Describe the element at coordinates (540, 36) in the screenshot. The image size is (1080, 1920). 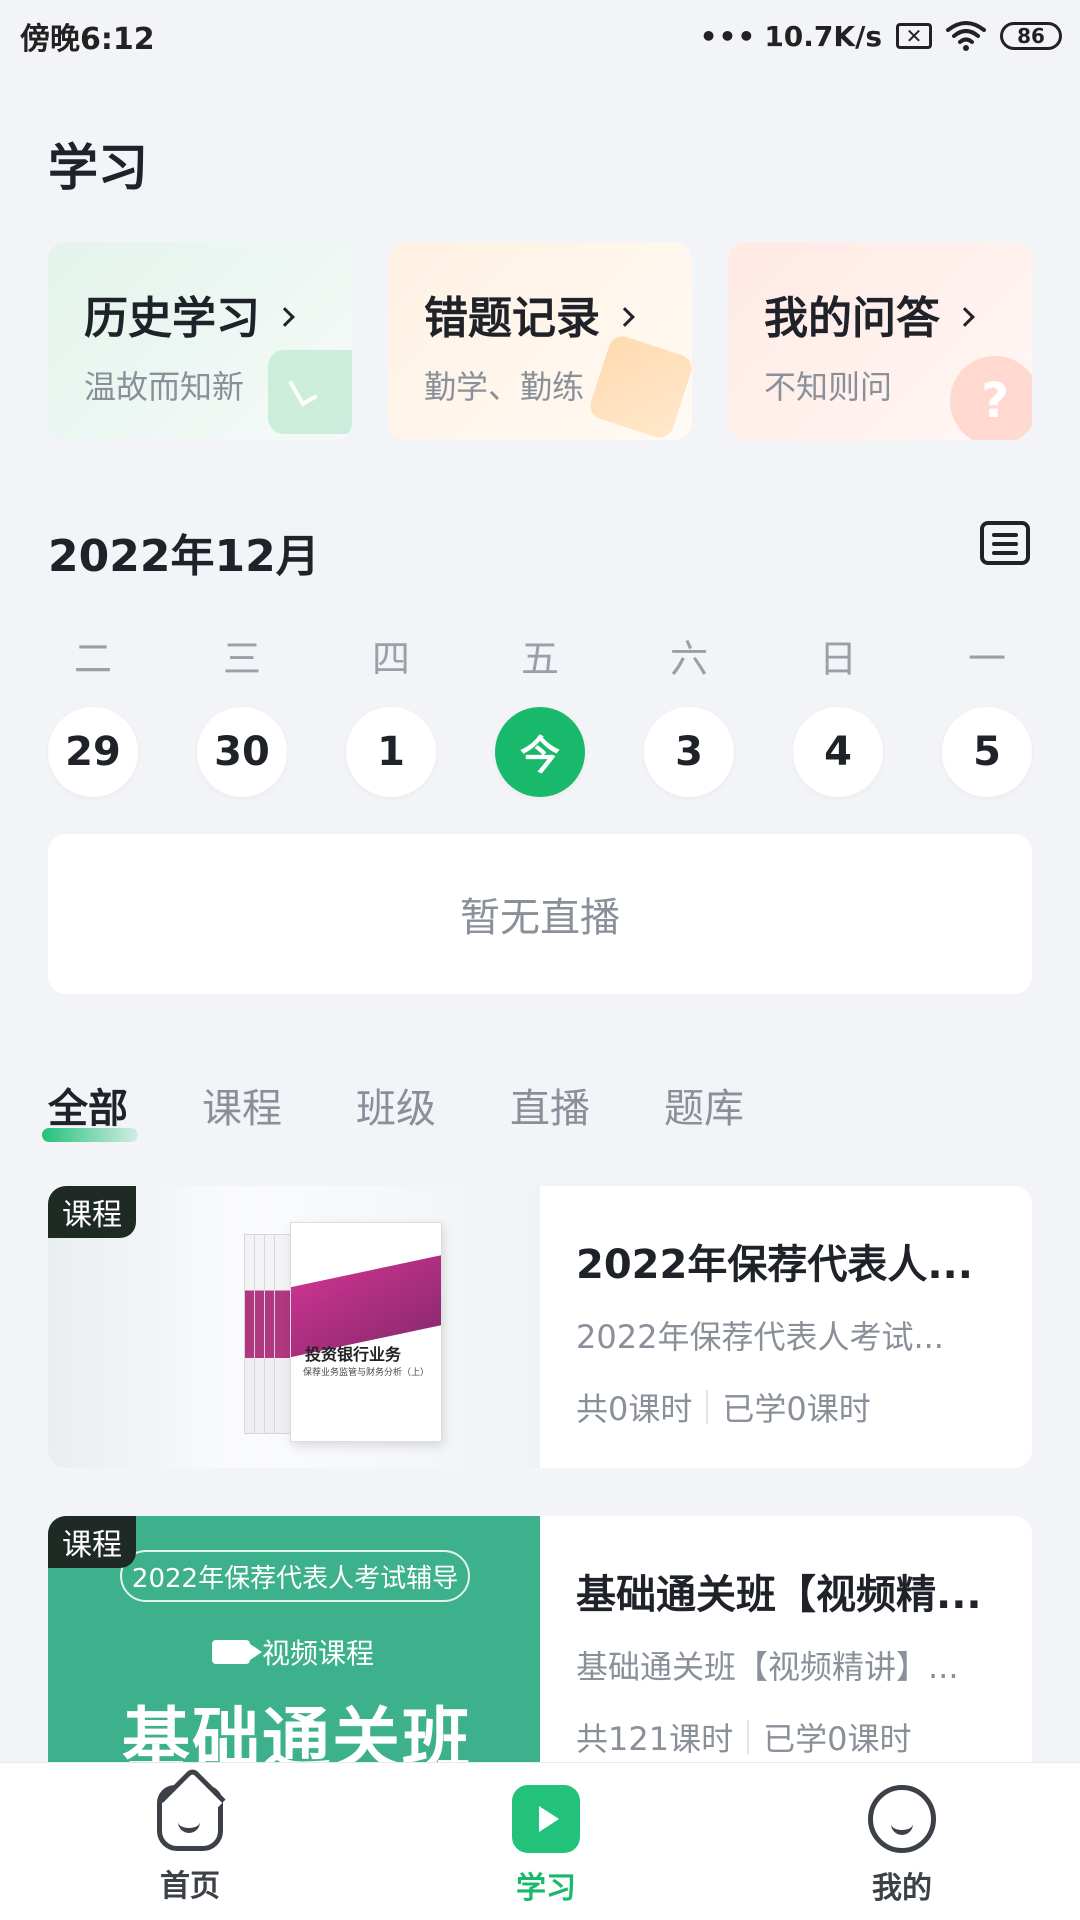
I see `status-bar: 傍晚6:12 ••• 10.7K/s ✕ 86` at that location.